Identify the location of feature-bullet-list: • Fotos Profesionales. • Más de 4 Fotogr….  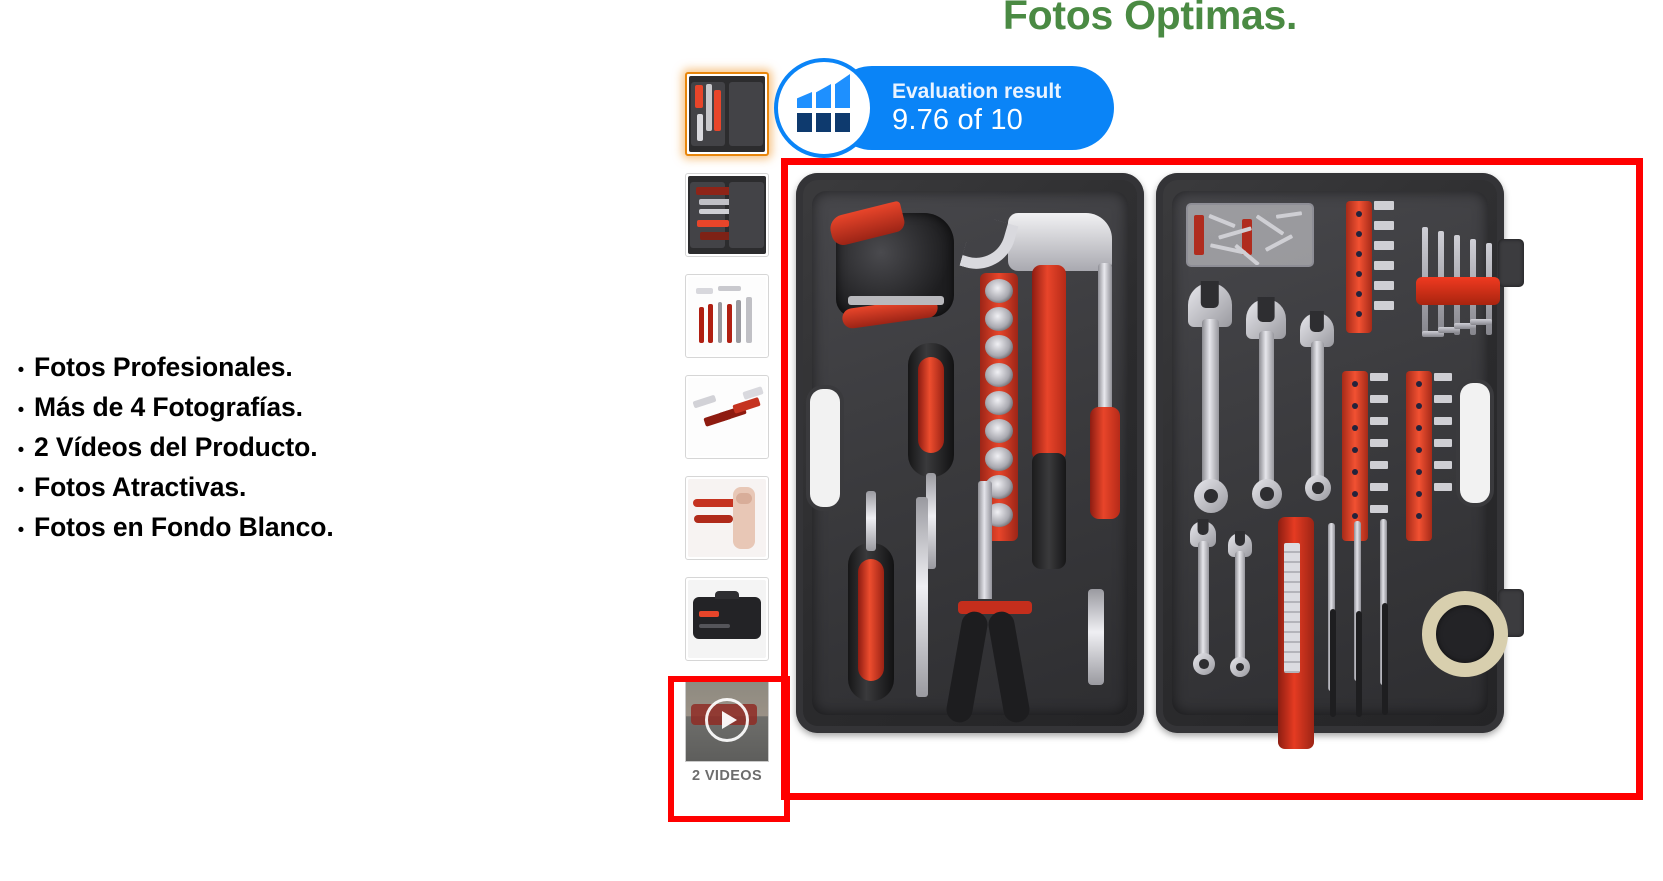
(308, 452).